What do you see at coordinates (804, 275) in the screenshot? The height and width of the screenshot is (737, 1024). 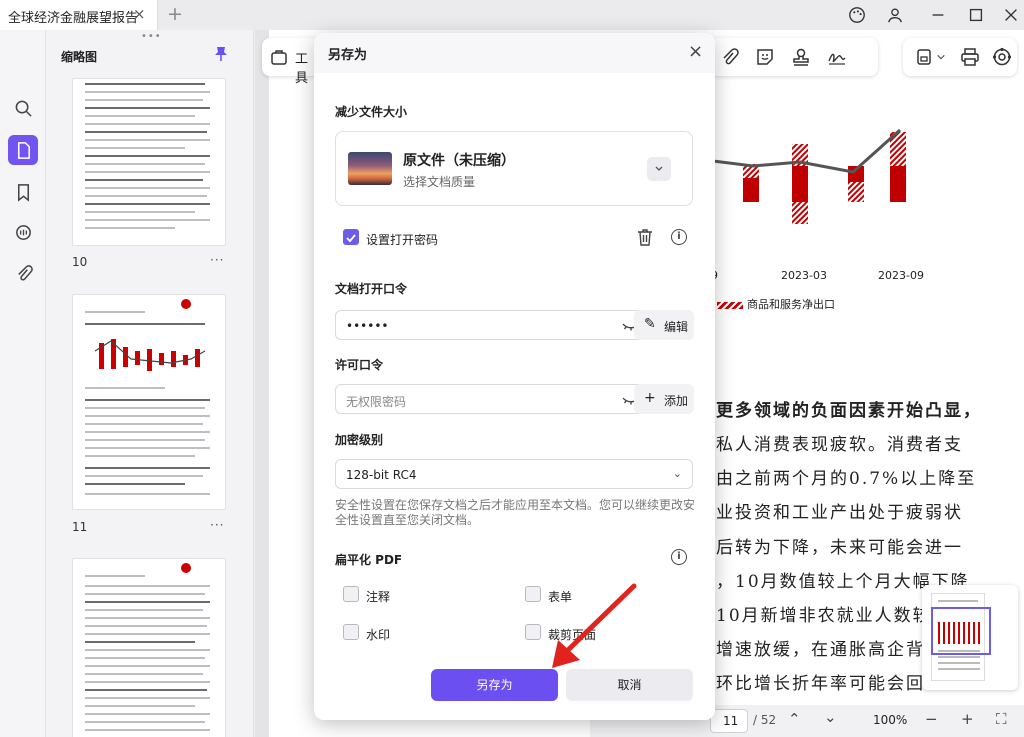 I see `chart-x-tick: 2023-03` at bounding box center [804, 275].